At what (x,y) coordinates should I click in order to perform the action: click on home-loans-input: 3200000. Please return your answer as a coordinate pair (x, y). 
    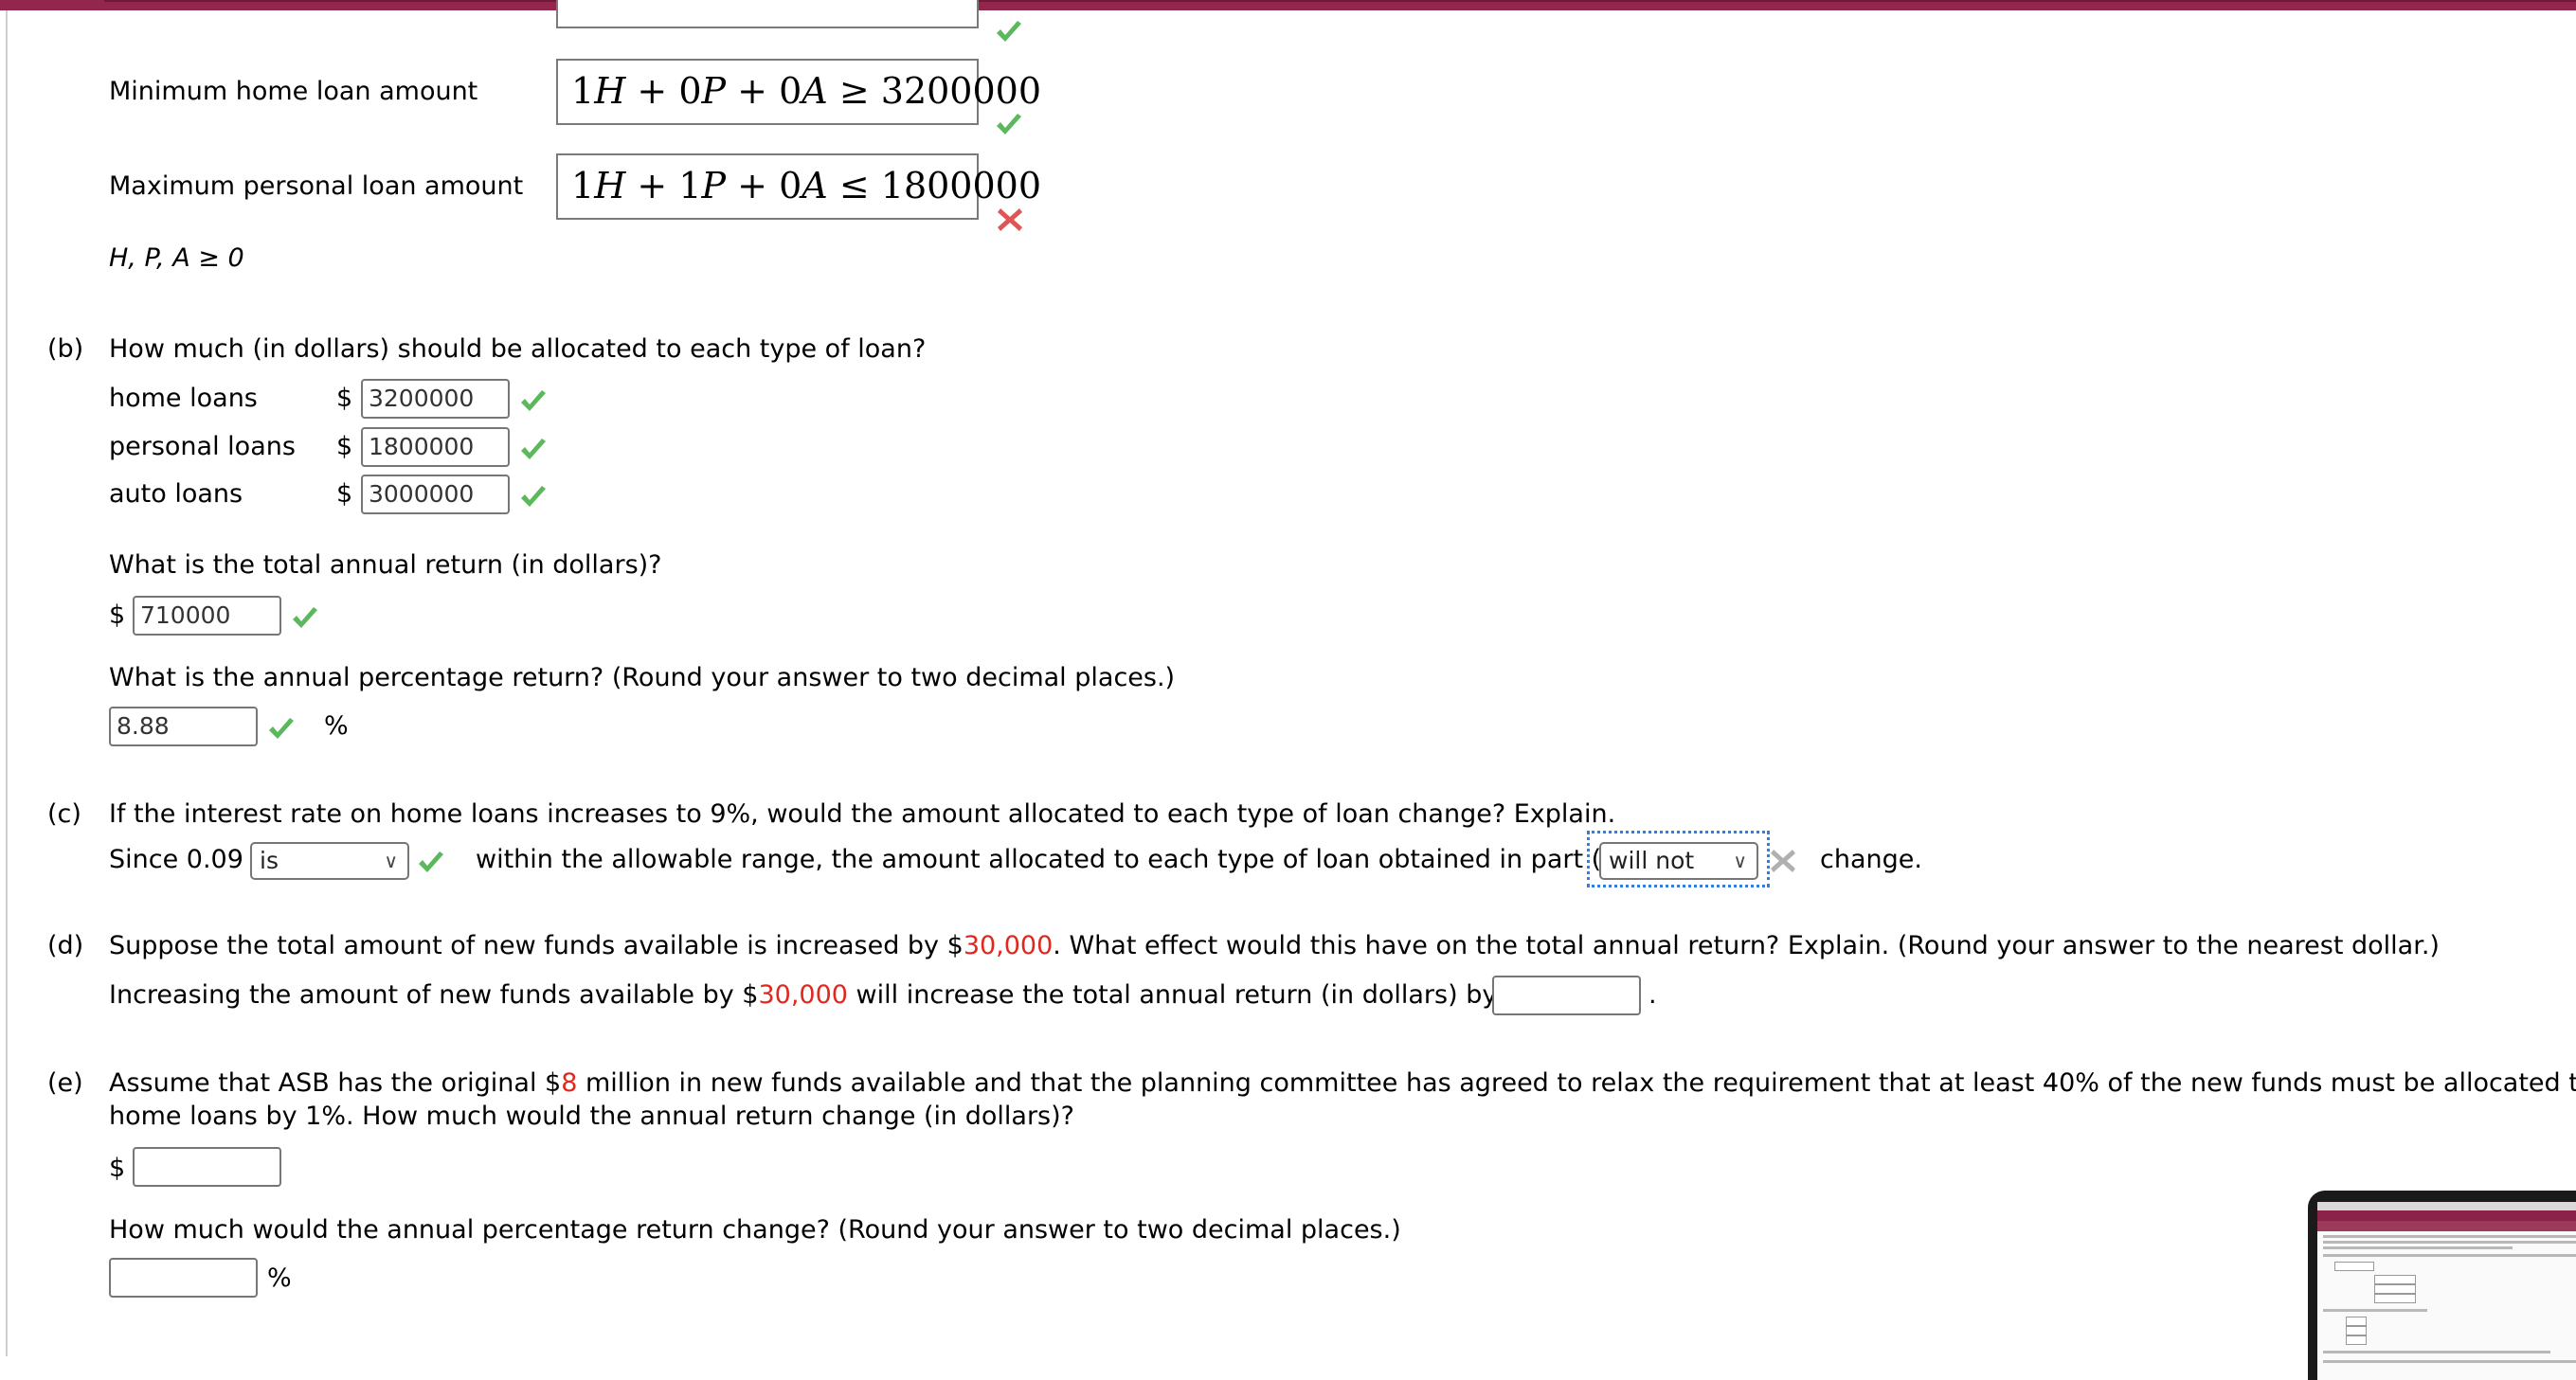
    Looking at the image, I should click on (435, 399).